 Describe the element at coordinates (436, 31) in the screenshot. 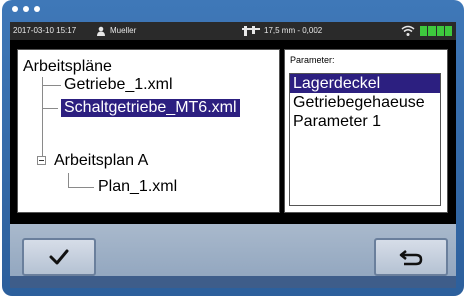

I see `battery-indicator` at that location.